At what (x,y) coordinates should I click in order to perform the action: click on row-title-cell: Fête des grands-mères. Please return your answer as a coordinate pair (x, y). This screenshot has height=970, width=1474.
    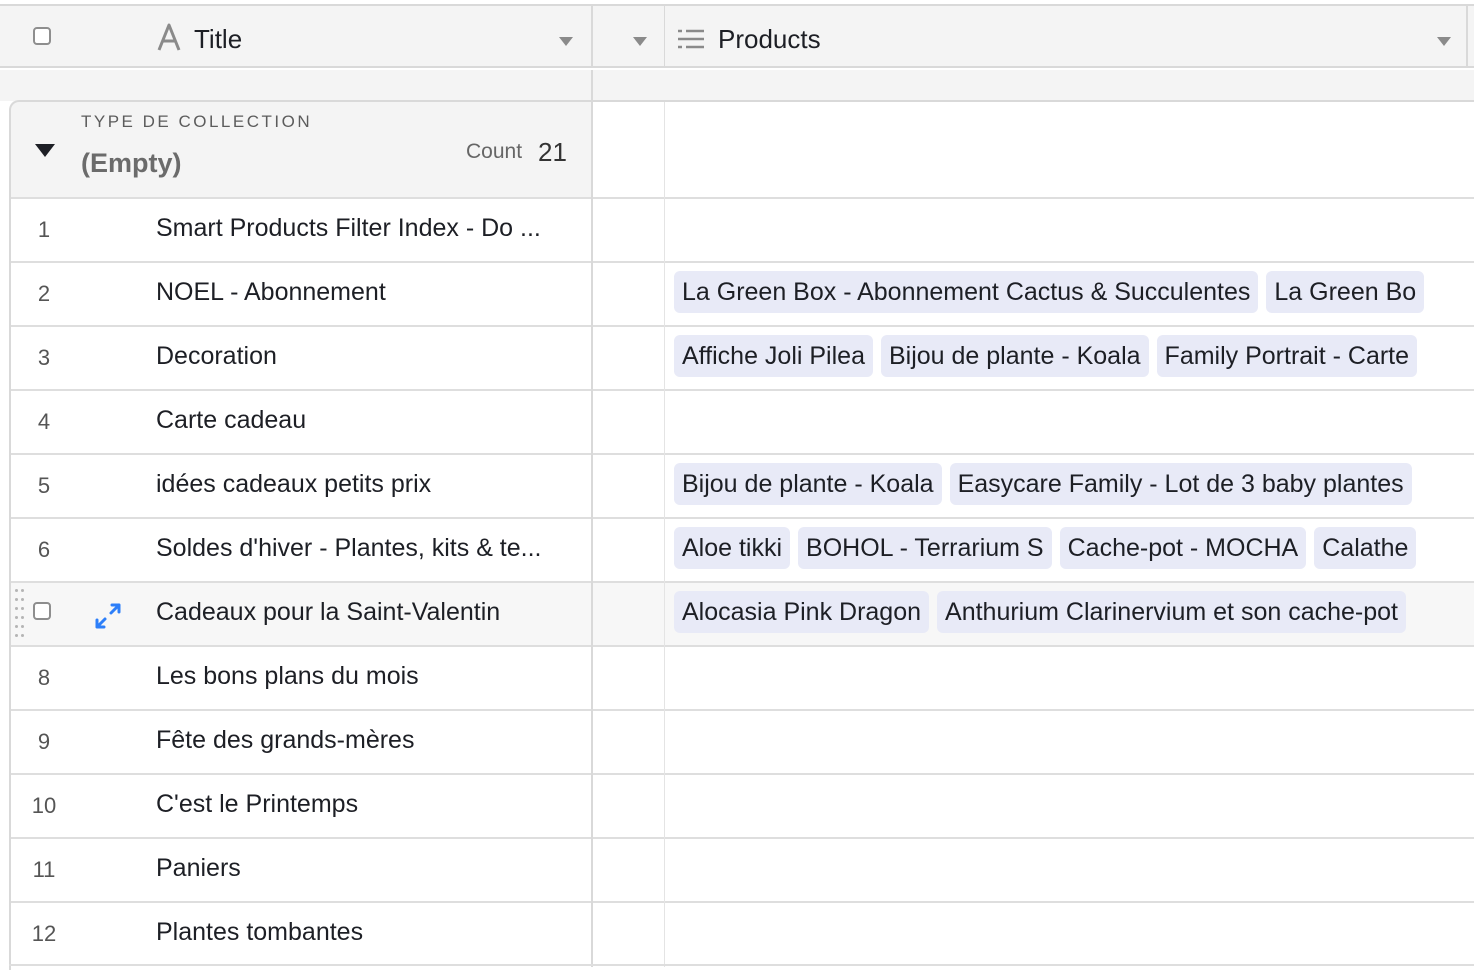
    Looking at the image, I should click on (371, 740).